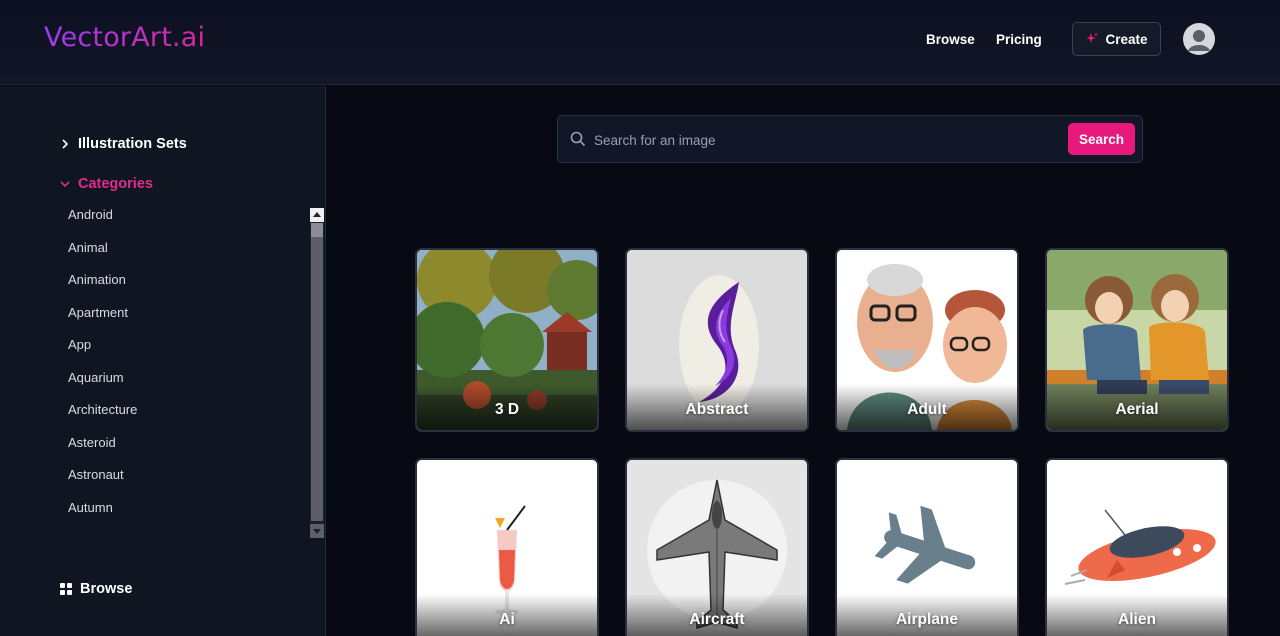 The width and height of the screenshot is (1280, 636). Describe the element at coordinates (717, 547) in the screenshot. I see `category-card-aircraft: Aircraft` at that location.